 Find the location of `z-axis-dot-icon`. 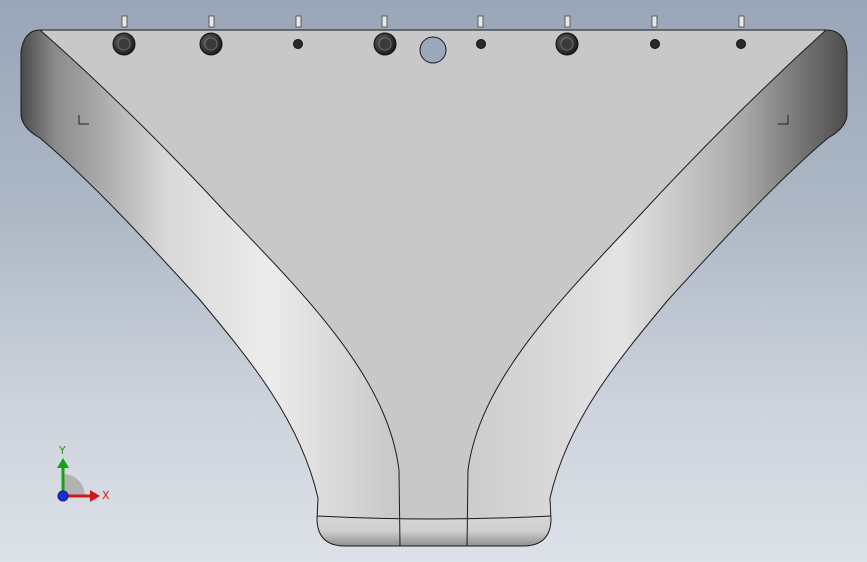

z-axis-dot-icon is located at coordinates (63, 496).